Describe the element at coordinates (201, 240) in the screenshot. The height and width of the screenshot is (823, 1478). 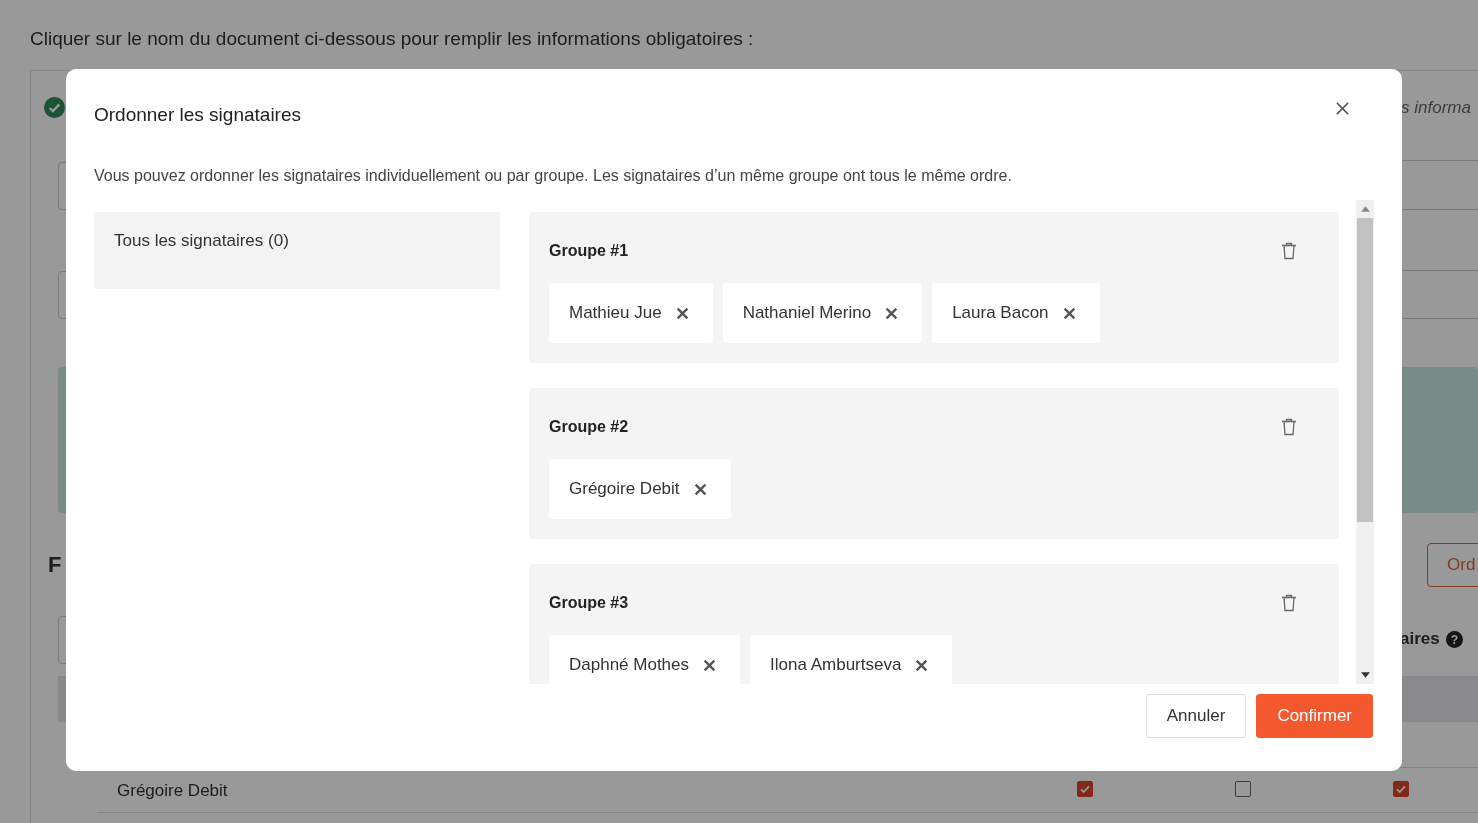
I see `panel-title: Tous les signataires (0)` at that location.